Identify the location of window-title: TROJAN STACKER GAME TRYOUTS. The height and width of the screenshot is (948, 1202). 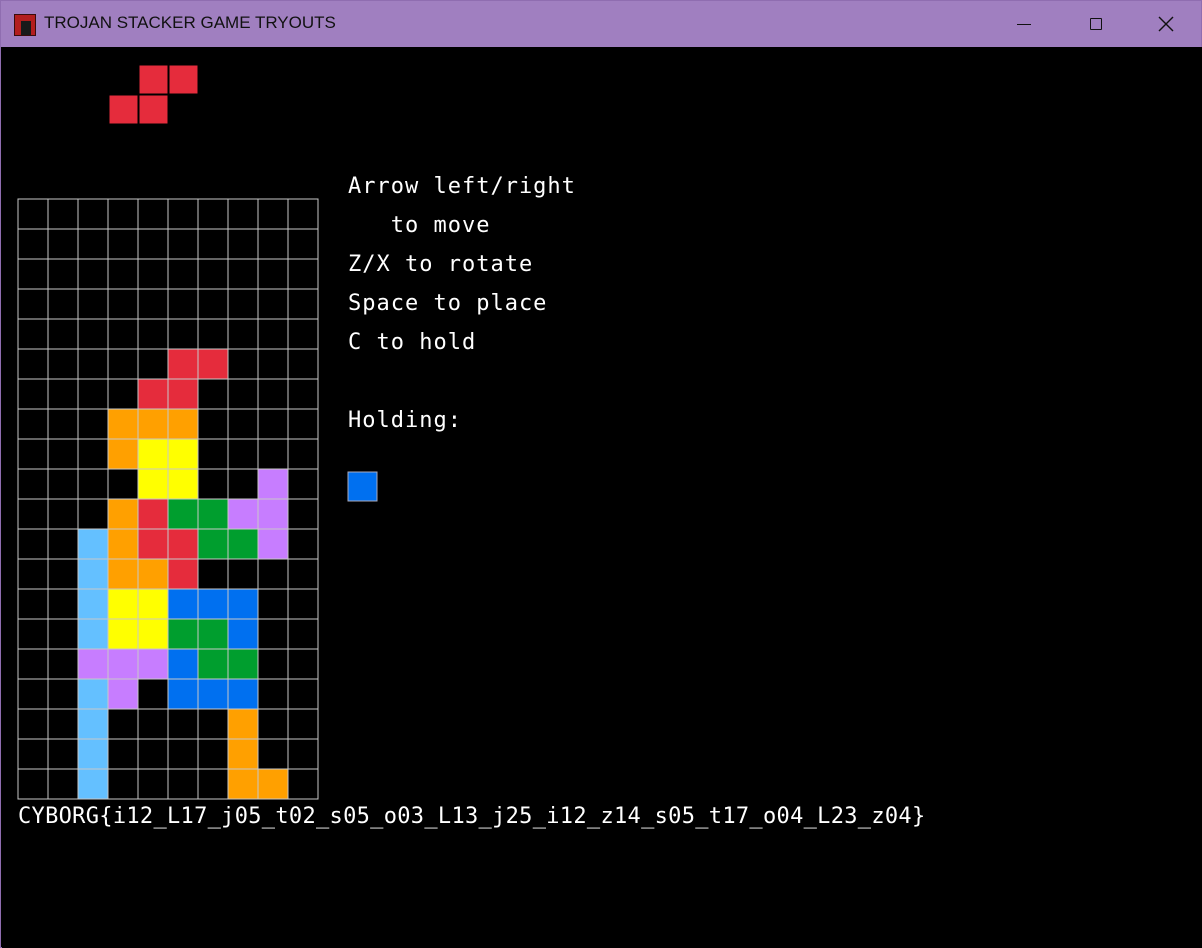
(190, 22).